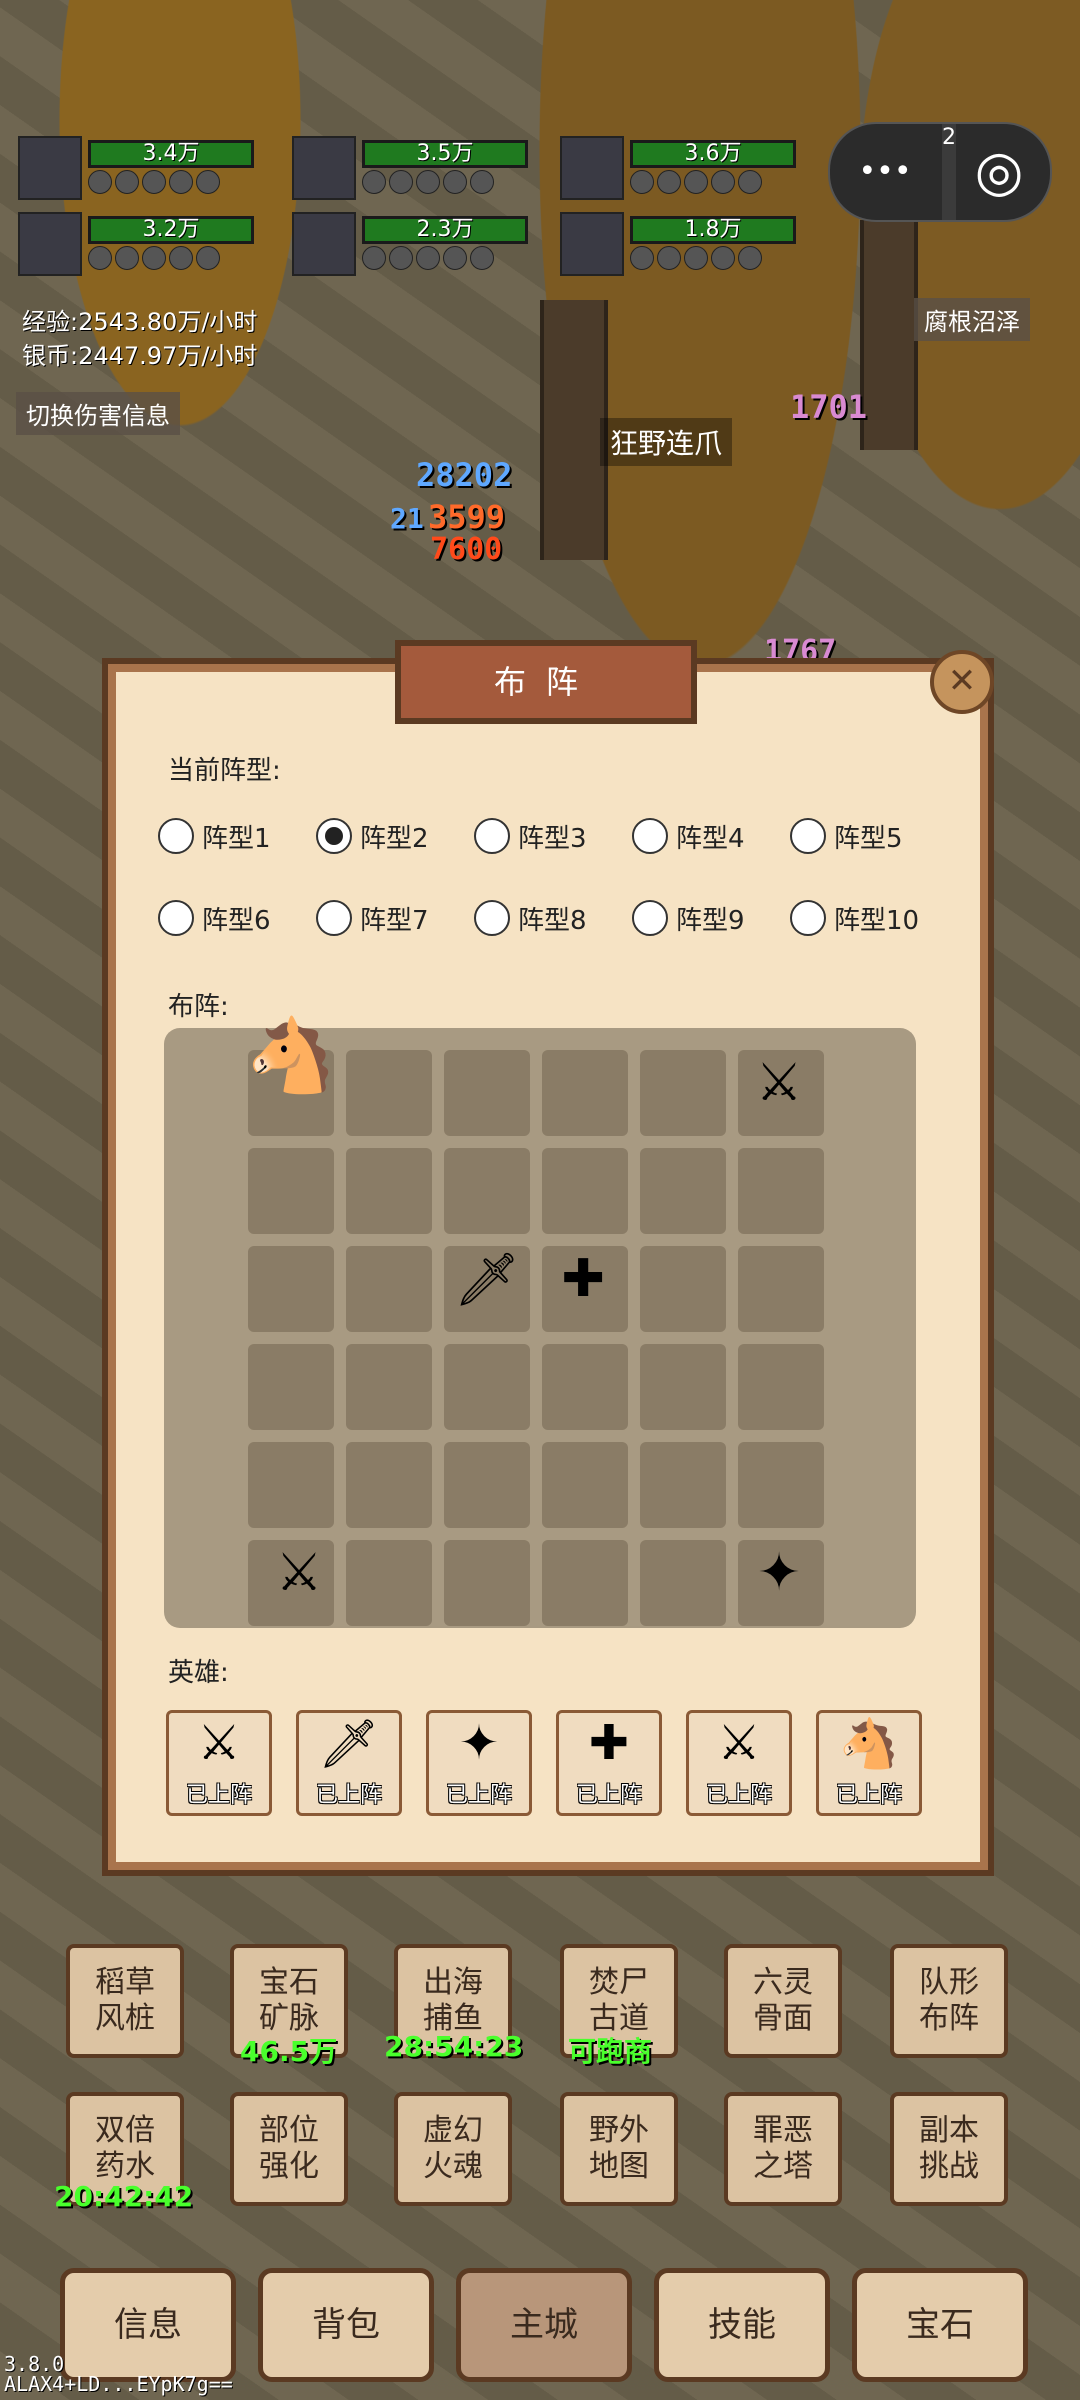 The image size is (1080, 2400). What do you see at coordinates (713, 154) in the screenshot?
I see `hero-power: 3.6万` at bounding box center [713, 154].